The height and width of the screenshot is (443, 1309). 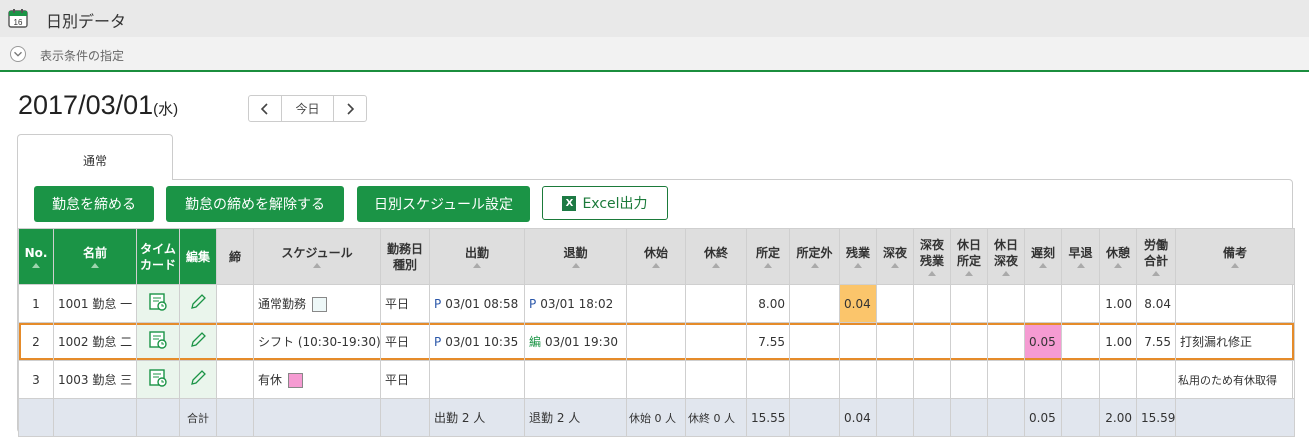 I want to click on next-day-button, so click(x=350, y=108).